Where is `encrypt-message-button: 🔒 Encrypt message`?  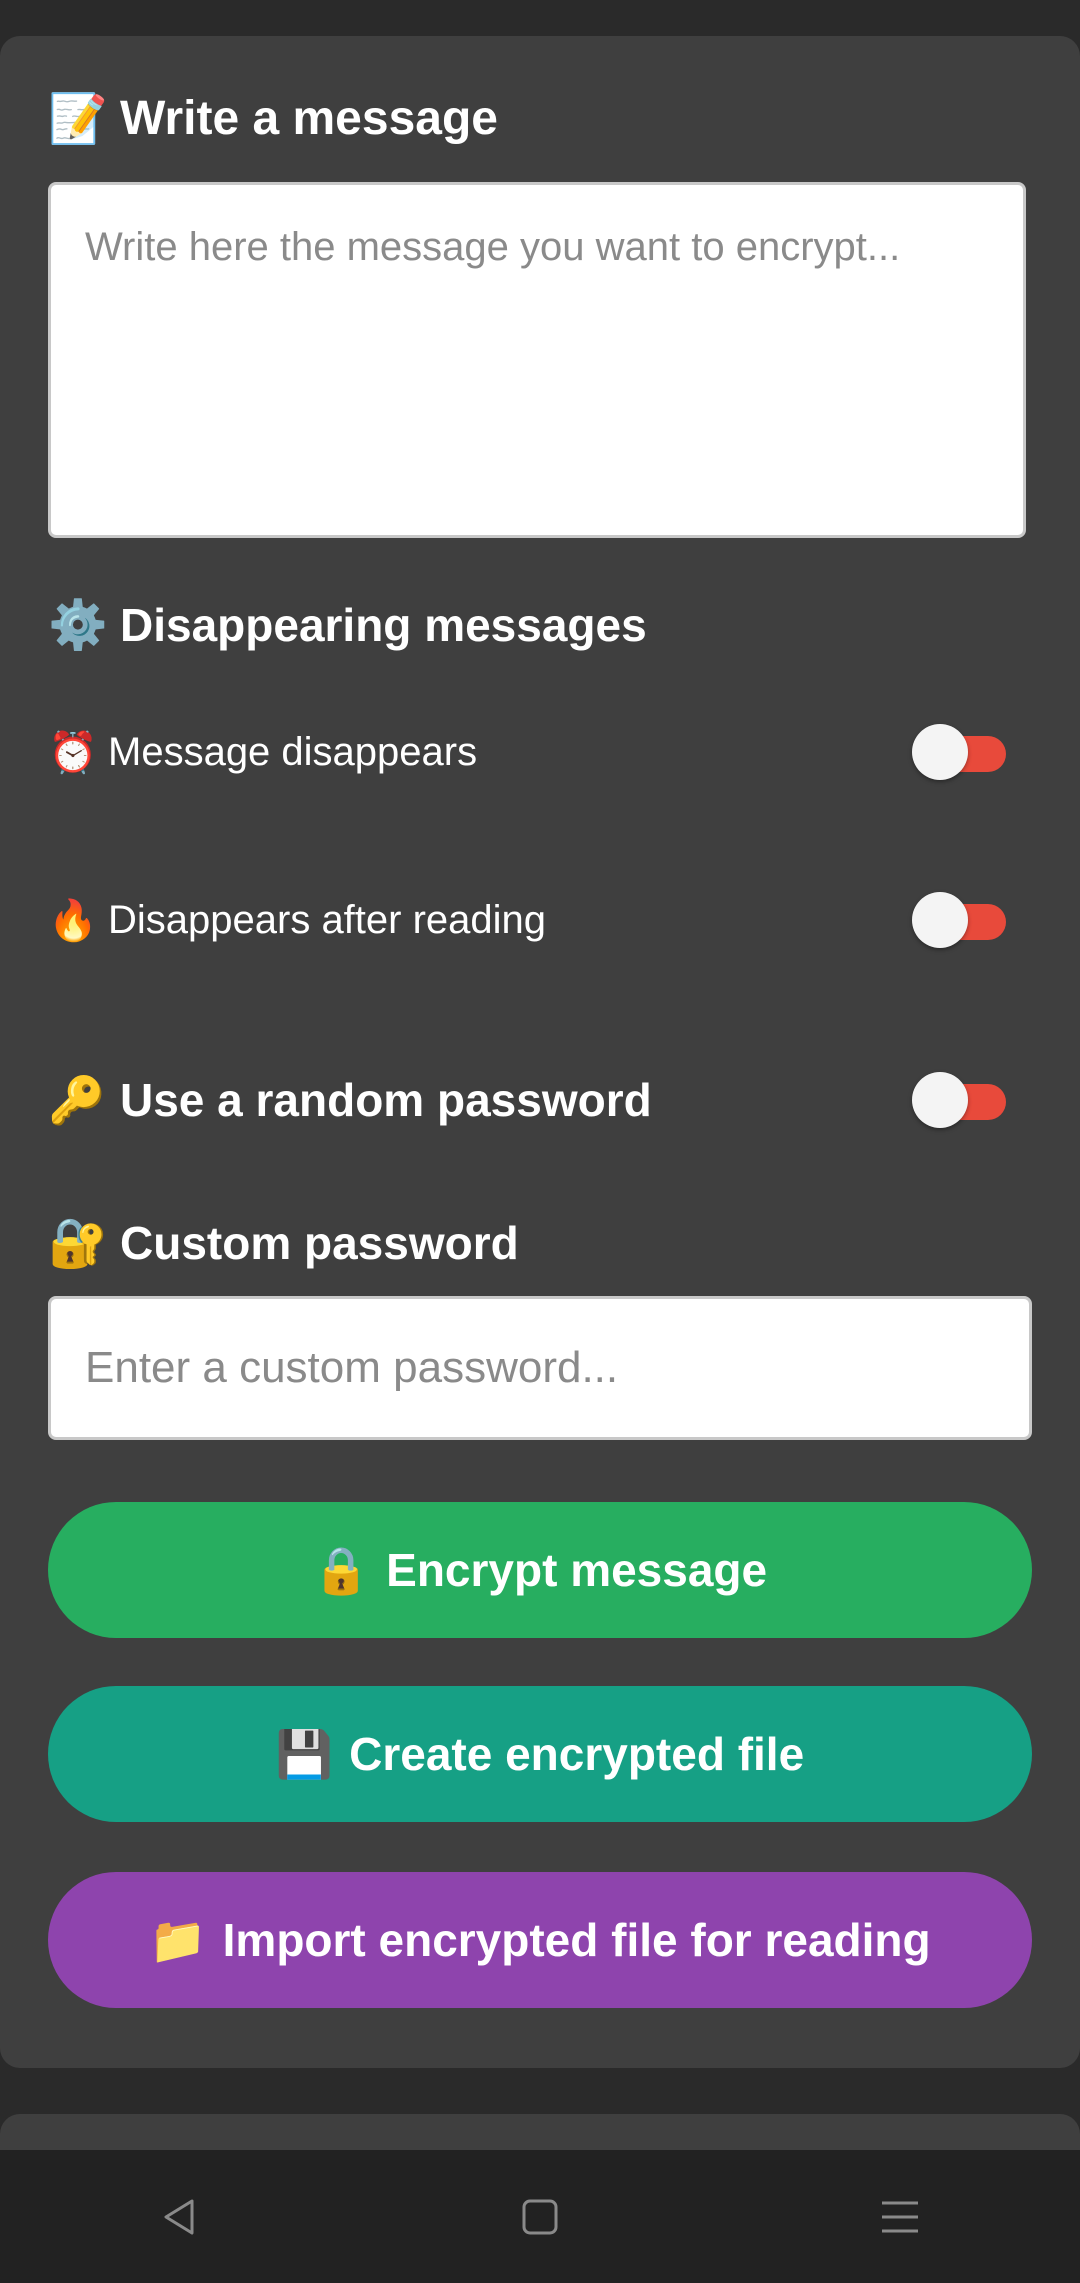 encrypt-message-button: 🔒 Encrypt message is located at coordinates (540, 1570).